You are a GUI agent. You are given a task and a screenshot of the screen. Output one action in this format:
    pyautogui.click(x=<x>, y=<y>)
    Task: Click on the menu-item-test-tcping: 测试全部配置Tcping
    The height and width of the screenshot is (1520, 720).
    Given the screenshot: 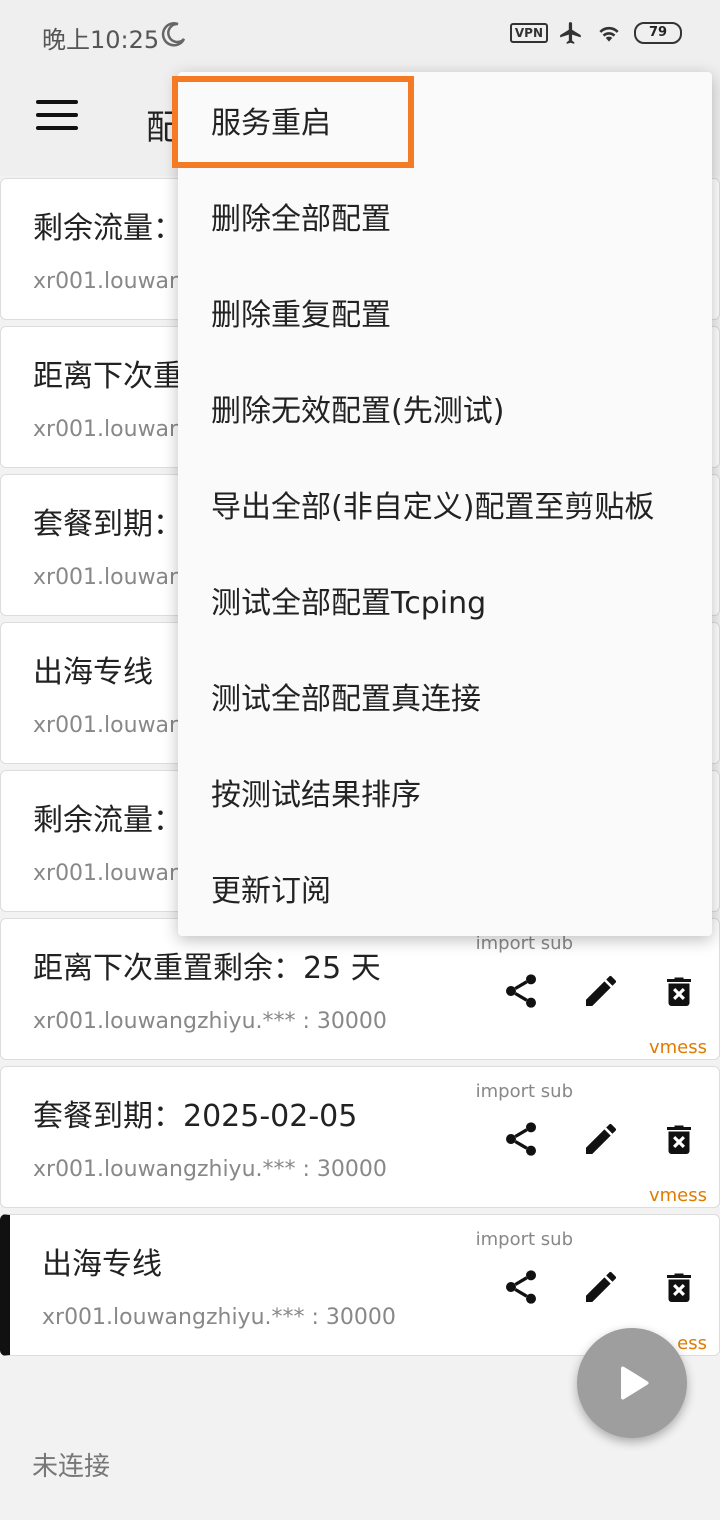 What is the action you would take?
    pyautogui.click(x=445, y=600)
    